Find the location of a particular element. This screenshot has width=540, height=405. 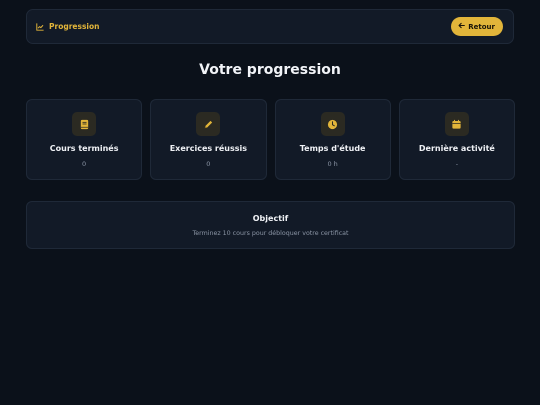

stat-value: - is located at coordinates (457, 164).